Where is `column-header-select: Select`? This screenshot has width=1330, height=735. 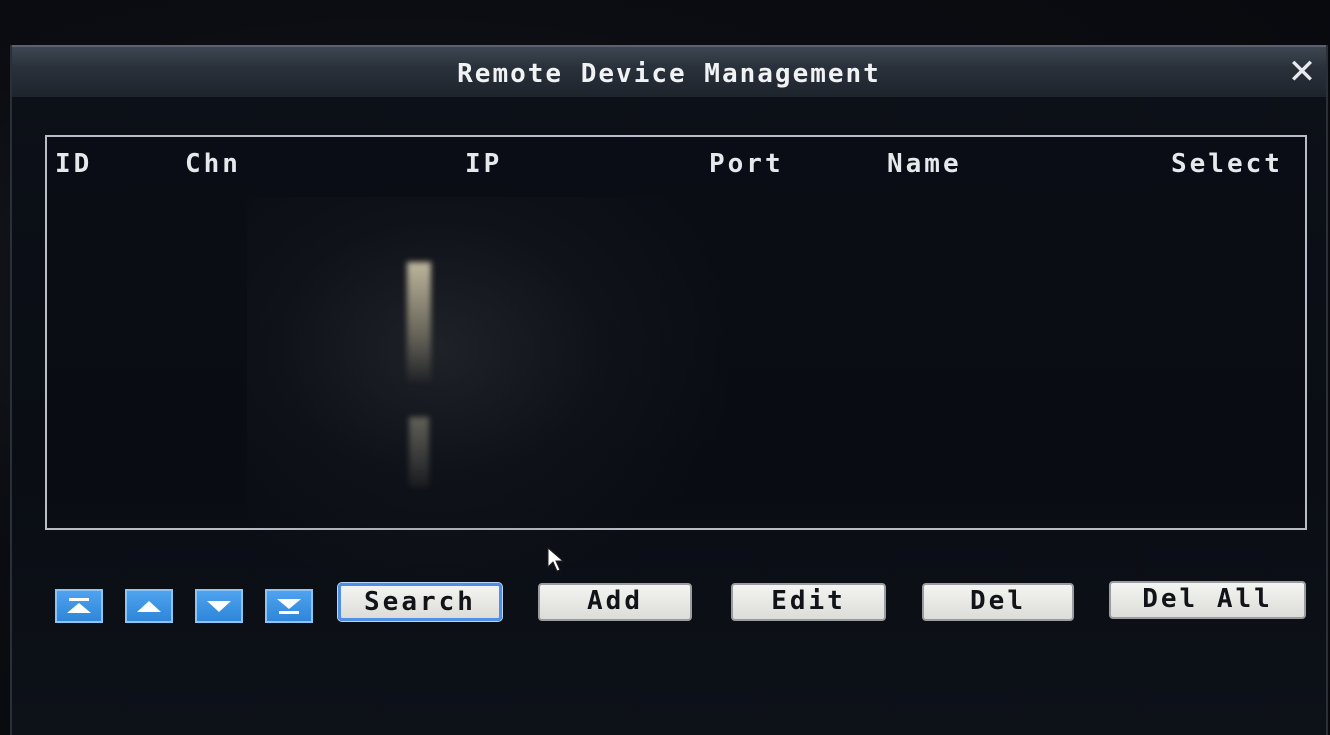
column-header-select: Select is located at coordinates (1227, 164).